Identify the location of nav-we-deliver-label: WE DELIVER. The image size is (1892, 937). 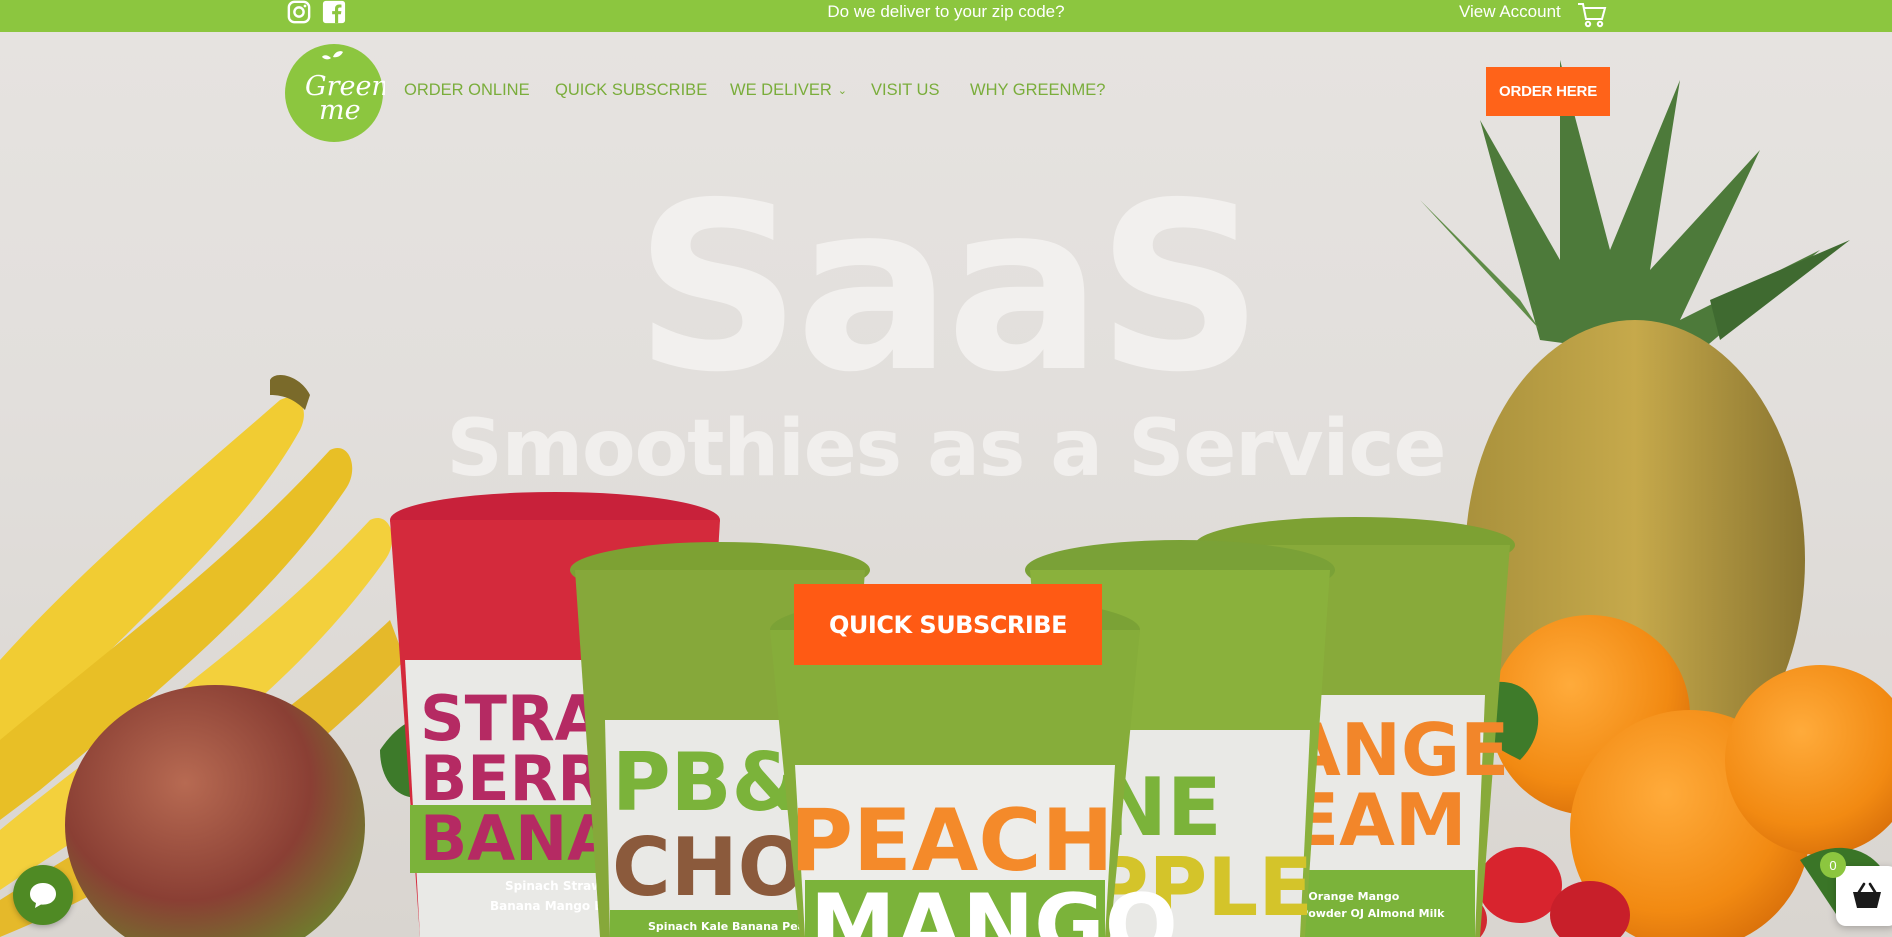
(781, 90).